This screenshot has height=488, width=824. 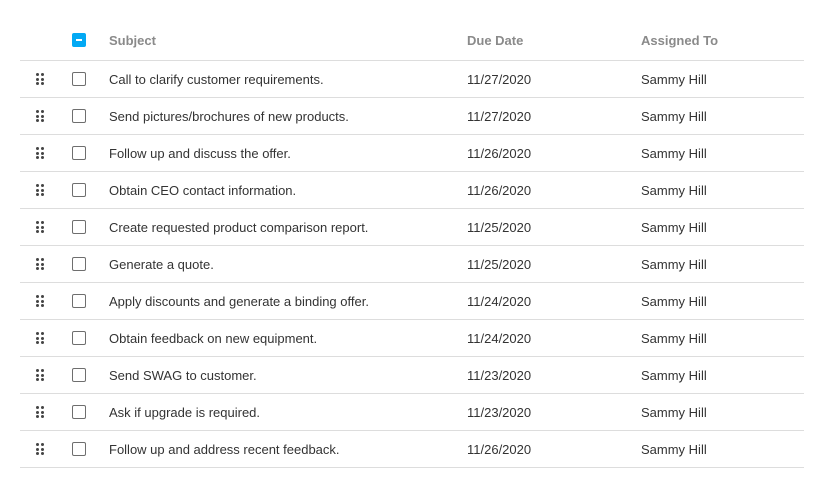 I want to click on row-subject: Generate a quote., so click(x=161, y=264).